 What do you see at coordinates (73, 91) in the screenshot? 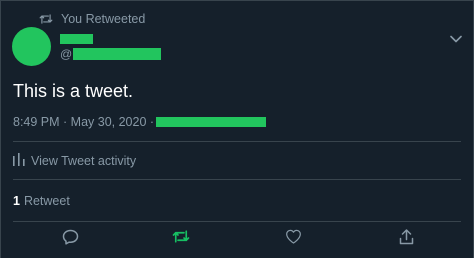
I see `tweet-text: This is a tweet.` at bounding box center [73, 91].